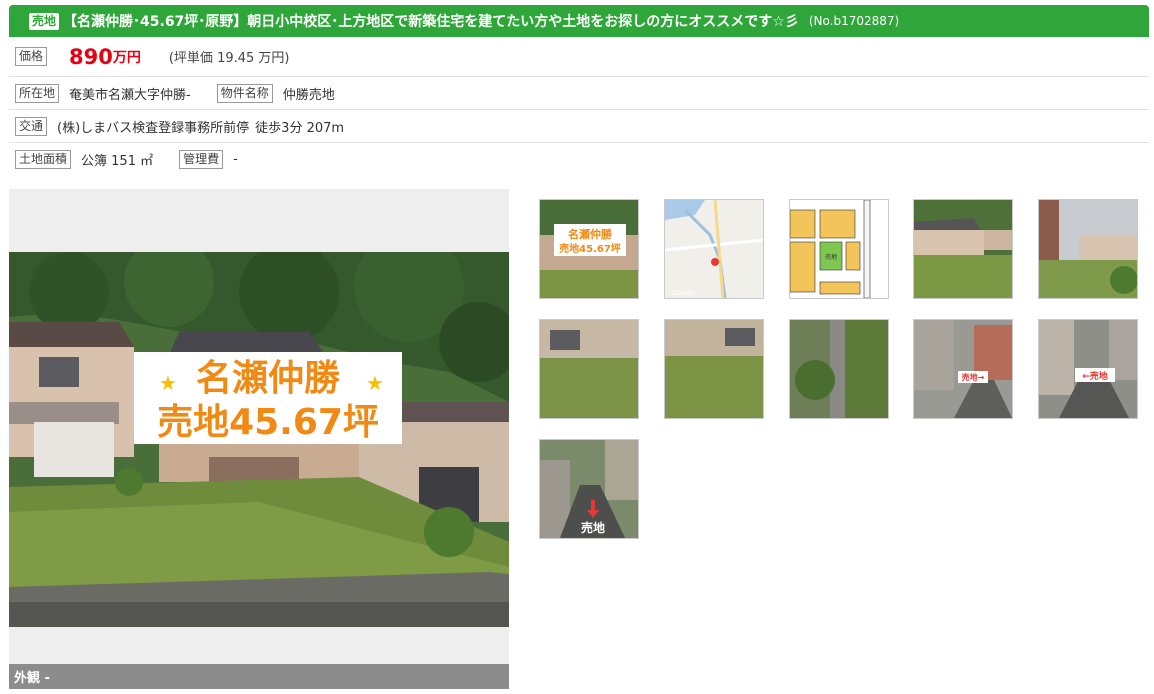 This screenshot has width=1154, height=694. I want to click on thumbnail-10: ←売地, so click(1088, 369).